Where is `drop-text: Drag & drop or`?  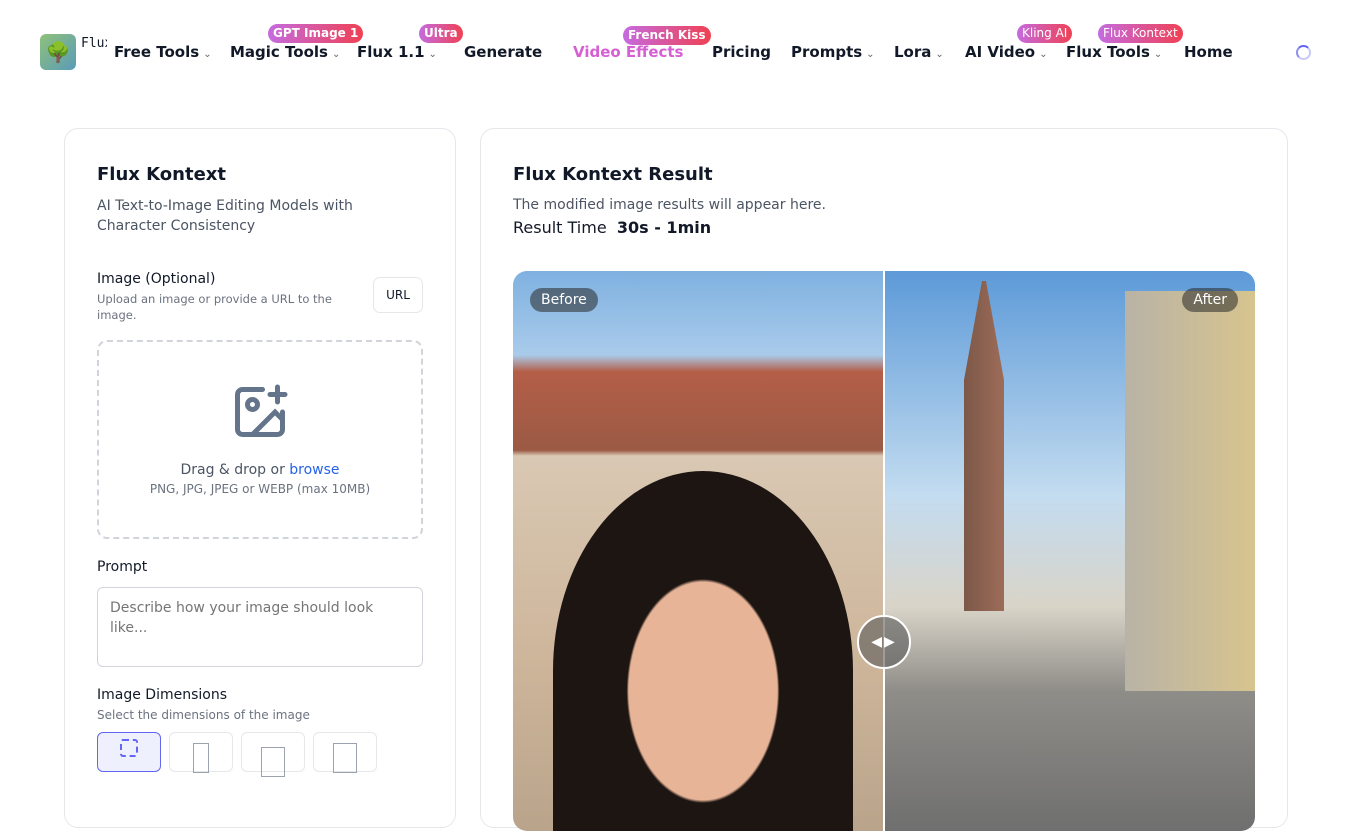 drop-text: Drag & drop or is located at coordinates (235, 470).